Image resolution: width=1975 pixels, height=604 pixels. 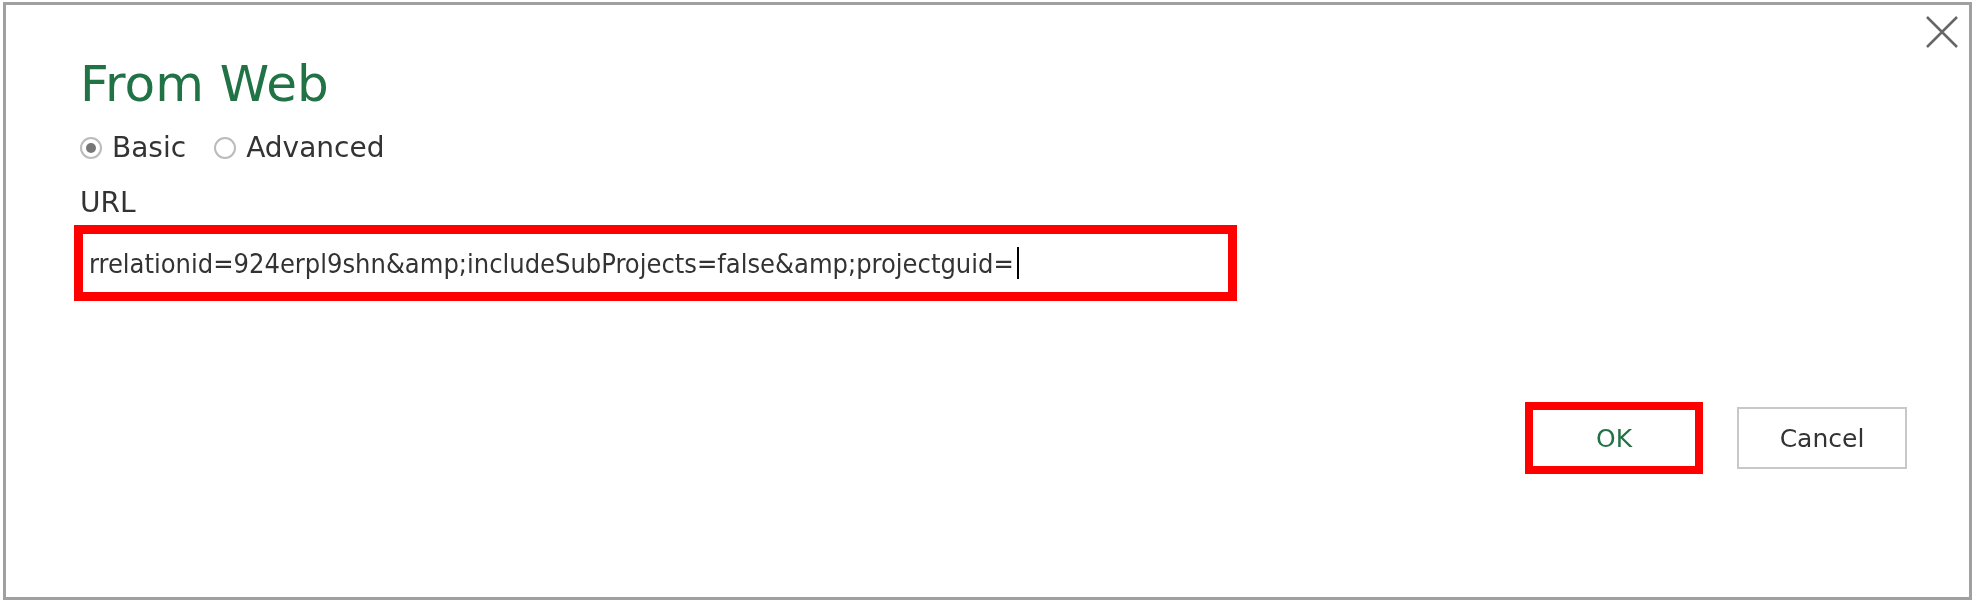 What do you see at coordinates (149, 147) in the screenshot?
I see `radio-label: Basic` at bounding box center [149, 147].